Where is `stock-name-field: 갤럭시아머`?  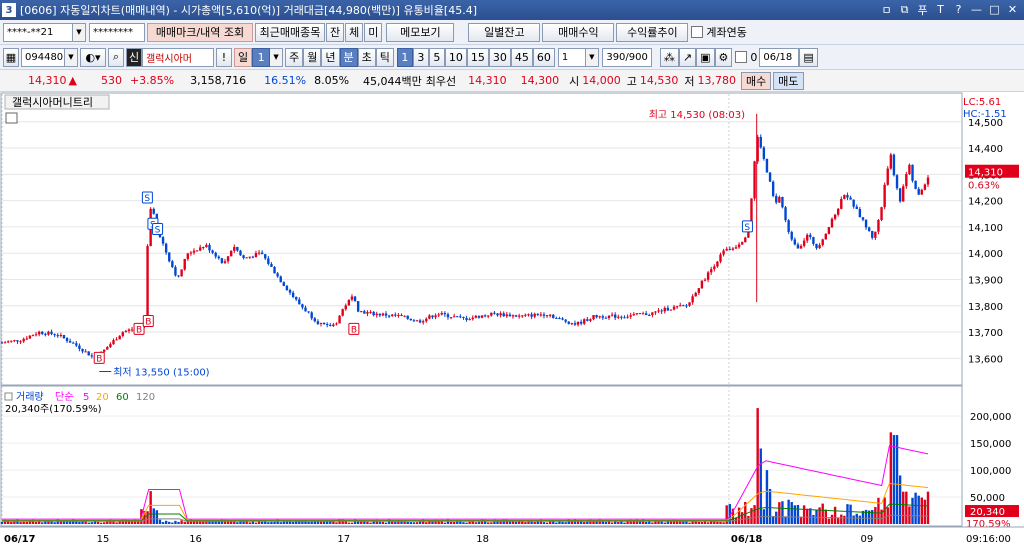 stock-name-field: 갤럭시아머 is located at coordinates (178, 57).